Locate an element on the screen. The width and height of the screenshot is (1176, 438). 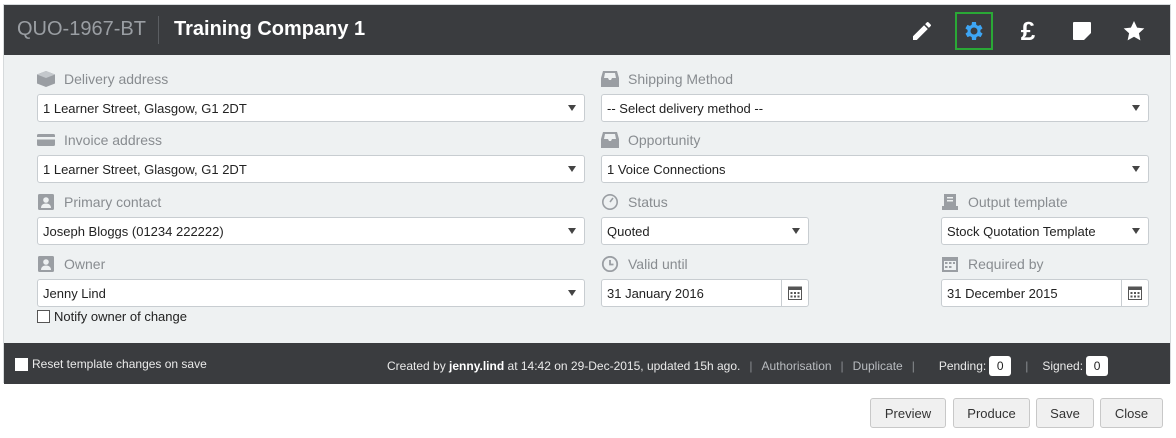
gear-icon is located at coordinates (974, 31).